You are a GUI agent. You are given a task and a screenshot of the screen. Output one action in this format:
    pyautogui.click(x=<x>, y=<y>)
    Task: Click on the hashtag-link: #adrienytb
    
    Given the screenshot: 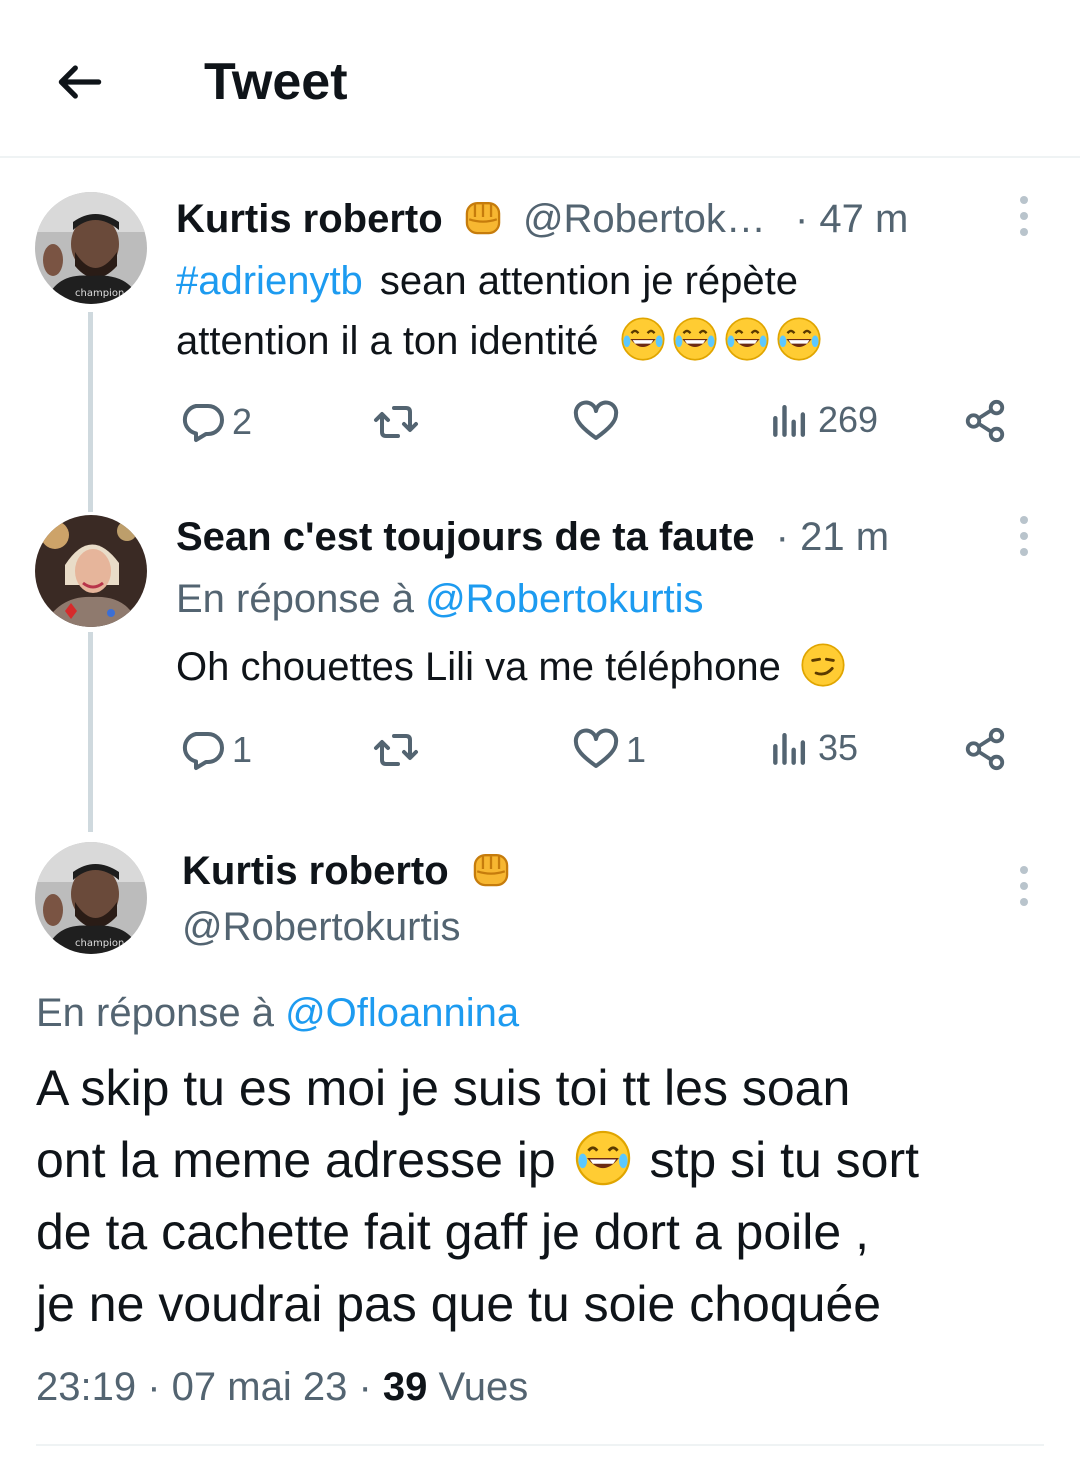 What is the action you would take?
    pyautogui.click(x=269, y=281)
    